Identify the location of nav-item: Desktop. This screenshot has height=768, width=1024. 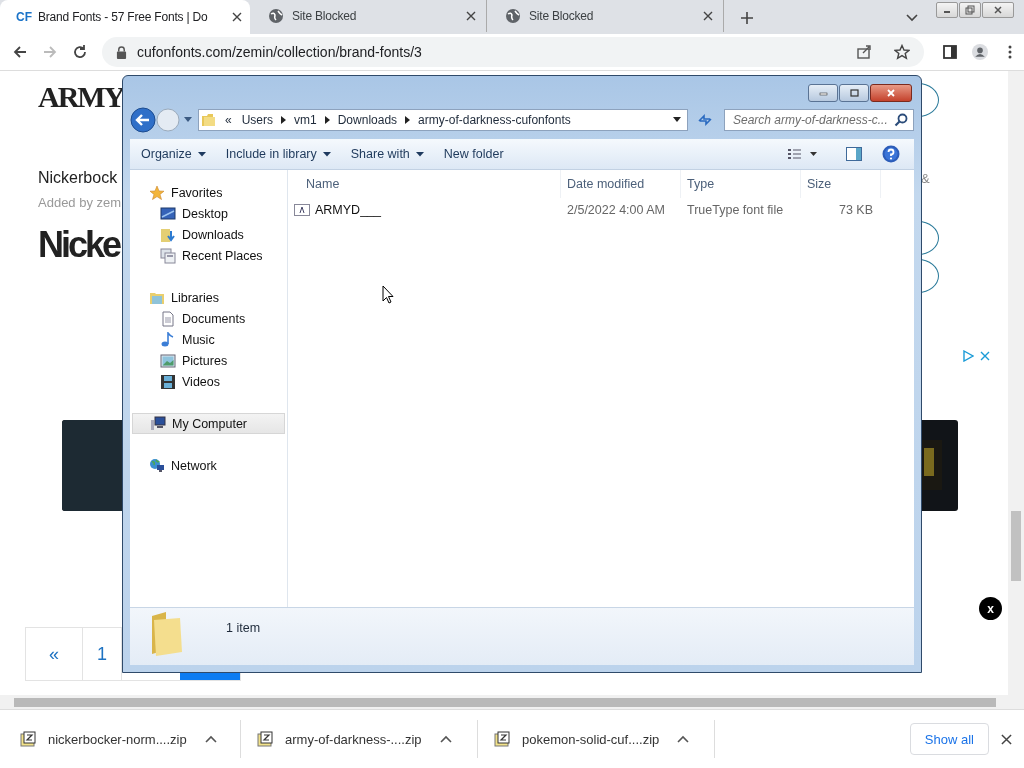
(208, 213).